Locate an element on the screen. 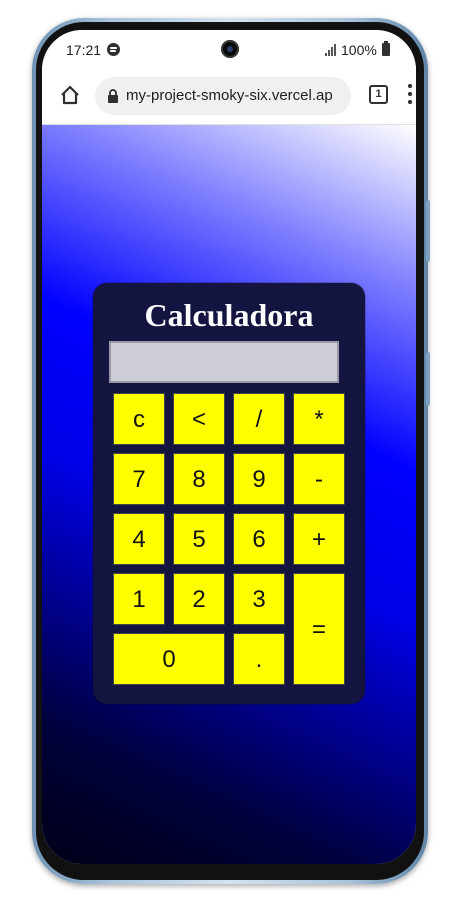 The height and width of the screenshot is (902, 461). status-time: 17:21 is located at coordinates (84, 50).